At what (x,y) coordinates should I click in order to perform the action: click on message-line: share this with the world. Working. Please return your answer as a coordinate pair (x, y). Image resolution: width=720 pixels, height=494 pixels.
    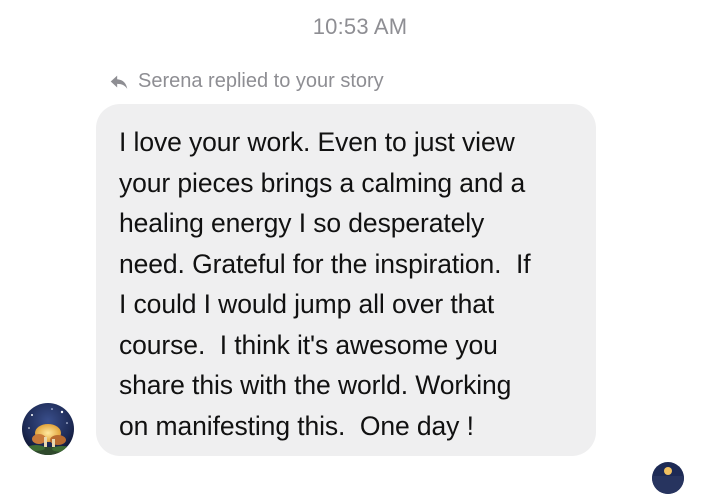
    Looking at the image, I should click on (315, 385).